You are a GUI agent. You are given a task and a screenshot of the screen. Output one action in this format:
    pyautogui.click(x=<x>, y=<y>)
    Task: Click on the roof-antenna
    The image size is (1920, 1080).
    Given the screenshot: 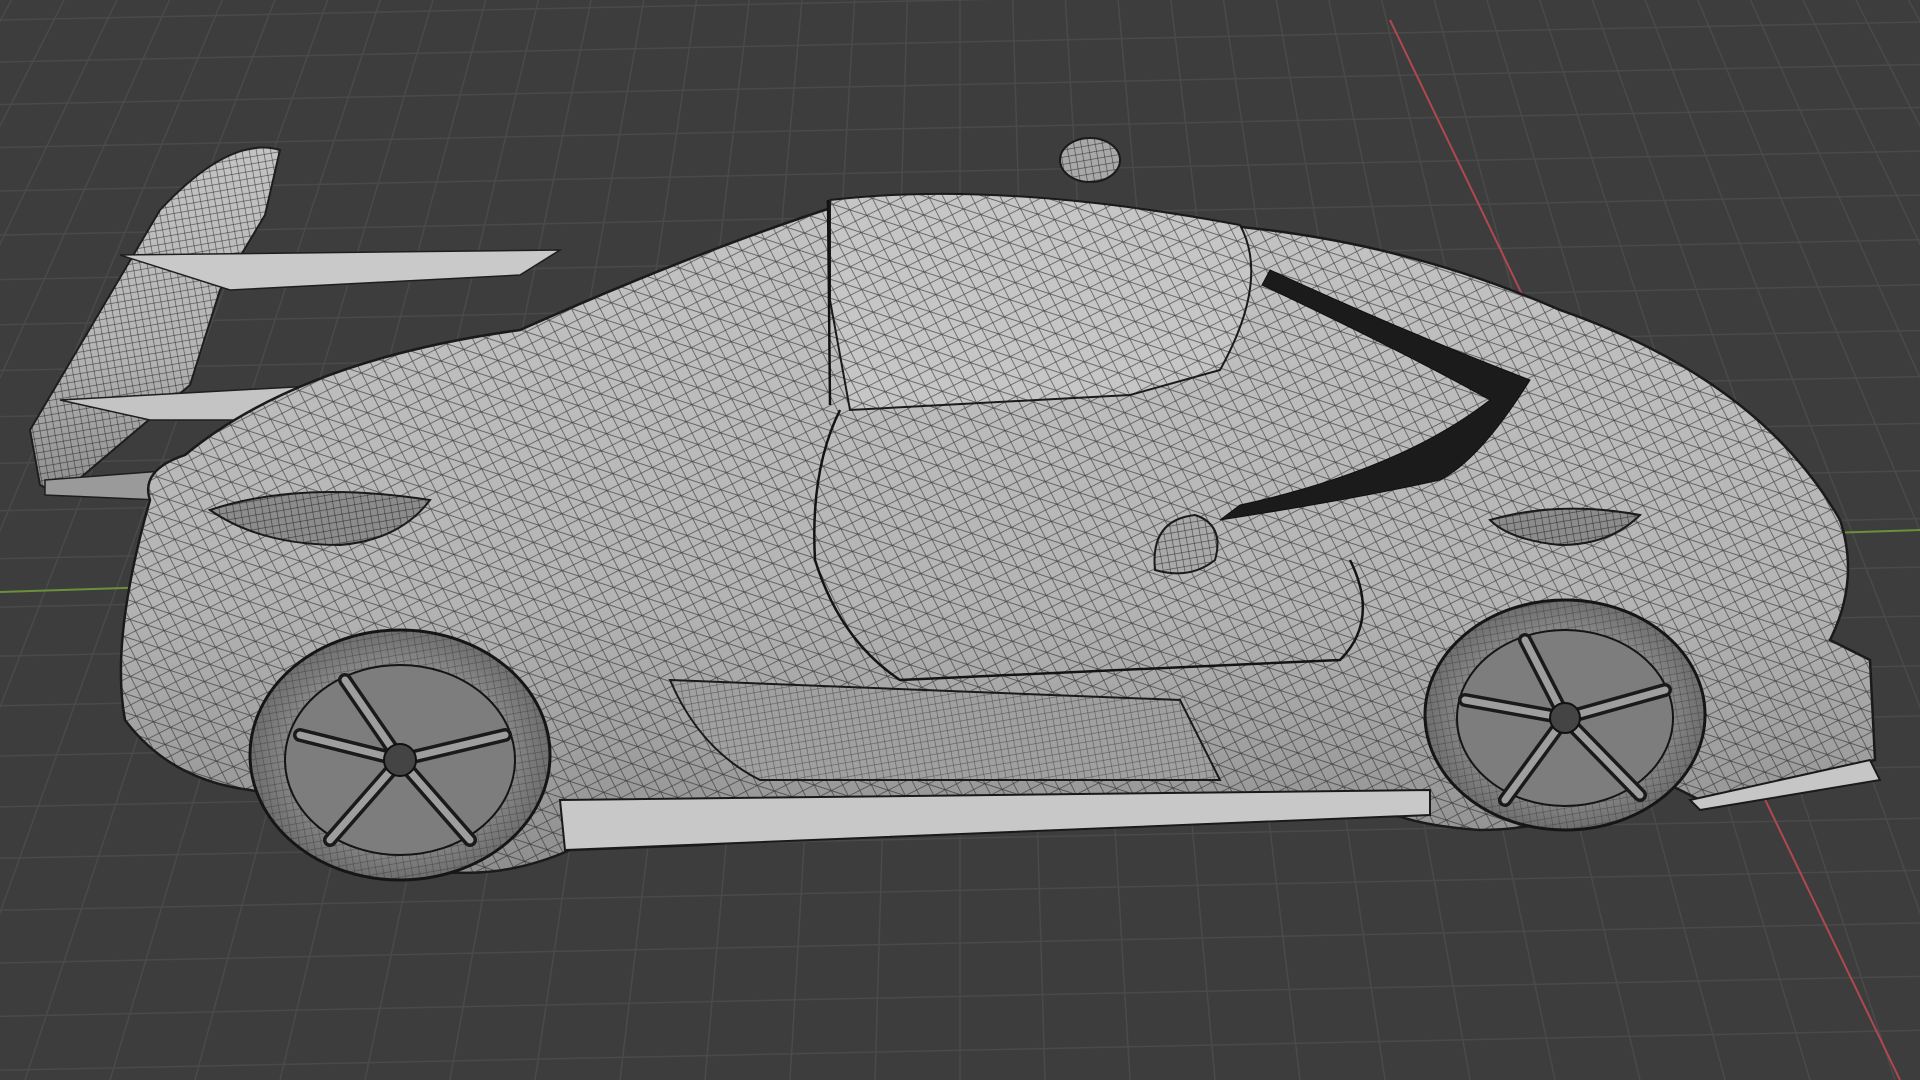 What is the action you would take?
    pyautogui.click(x=1090, y=160)
    